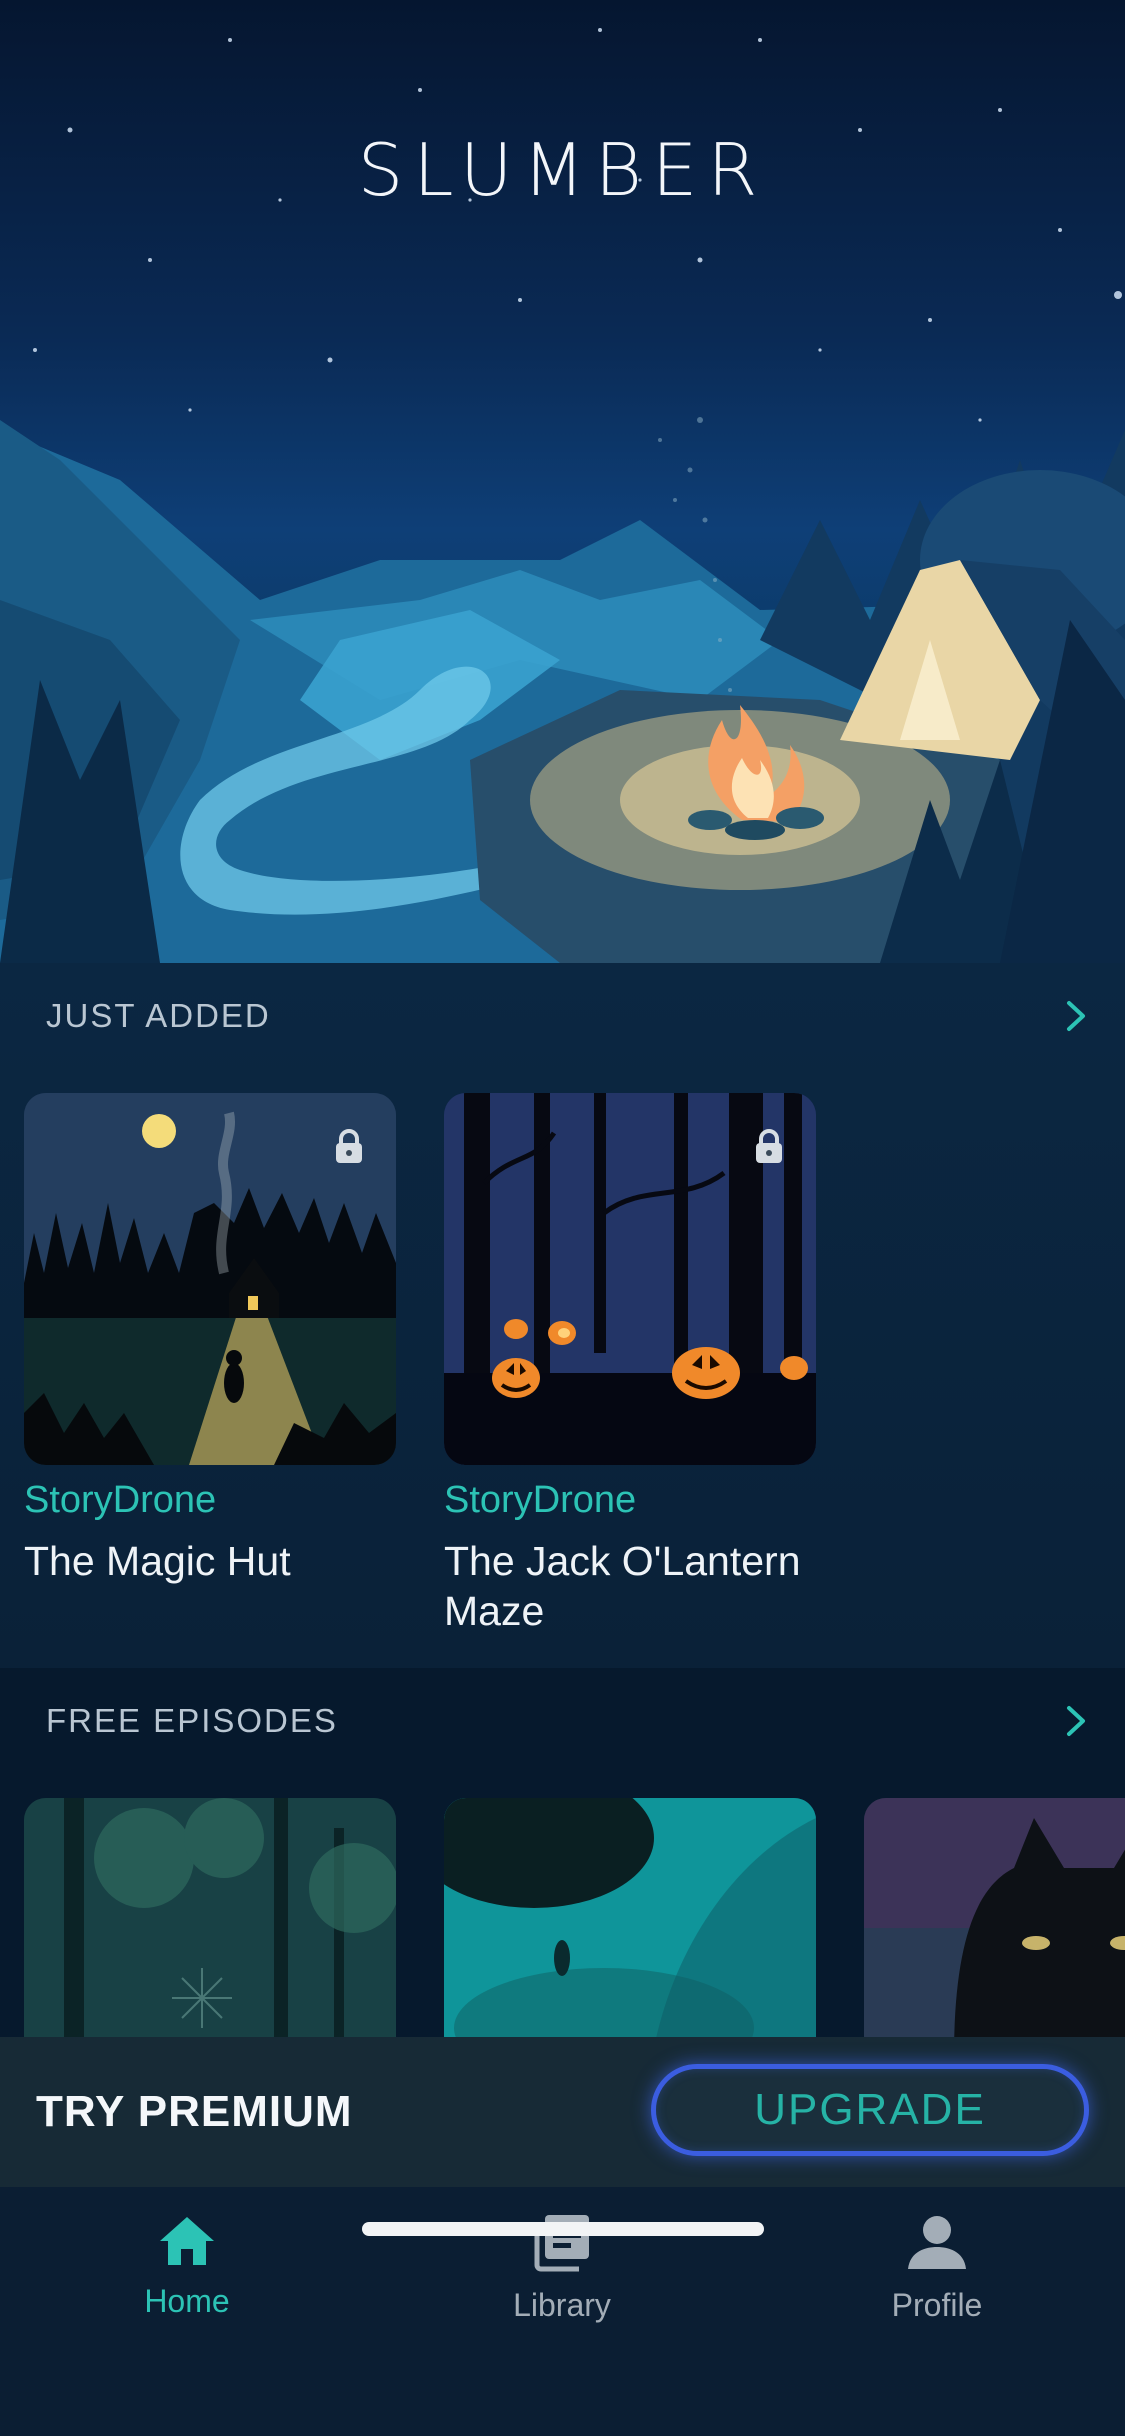 The height and width of the screenshot is (2436, 1125). Describe the element at coordinates (937, 2242) in the screenshot. I see `profile-icon` at that location.